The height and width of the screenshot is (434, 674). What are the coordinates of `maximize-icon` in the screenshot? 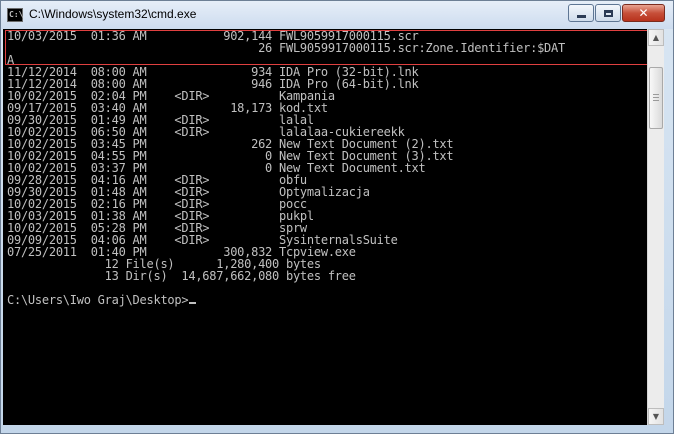 It's located at (608, 13).